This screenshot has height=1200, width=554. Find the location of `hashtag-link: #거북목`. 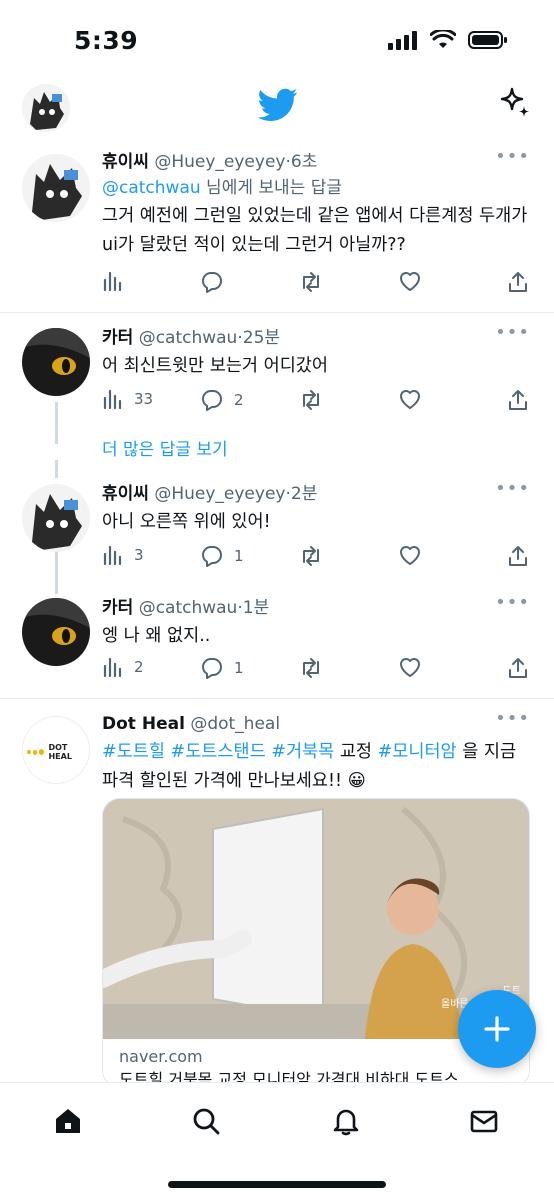

hashtag-link: #거북목 is located at coordinates (302, 752).